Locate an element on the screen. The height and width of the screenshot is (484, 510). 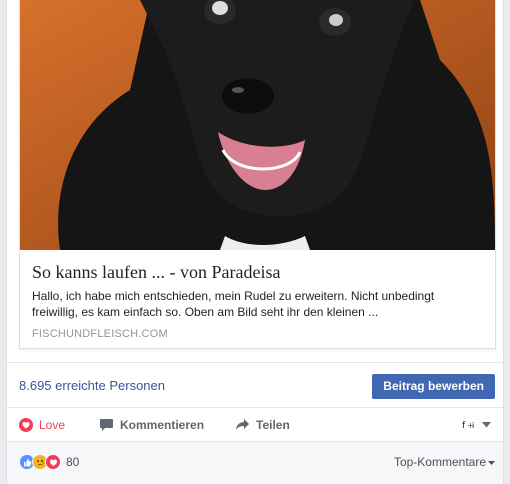
svg-text: f is located at coordinates (464, 425).